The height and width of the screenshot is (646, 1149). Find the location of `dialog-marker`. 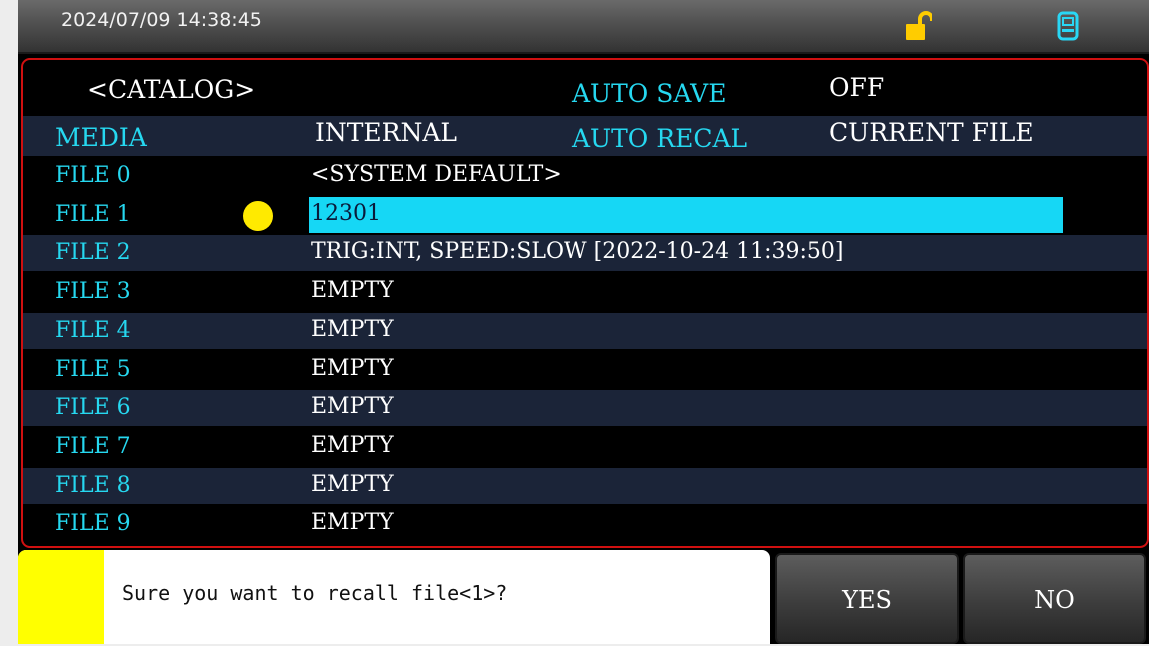

dialog-marker is located at coordinates (61, 597).